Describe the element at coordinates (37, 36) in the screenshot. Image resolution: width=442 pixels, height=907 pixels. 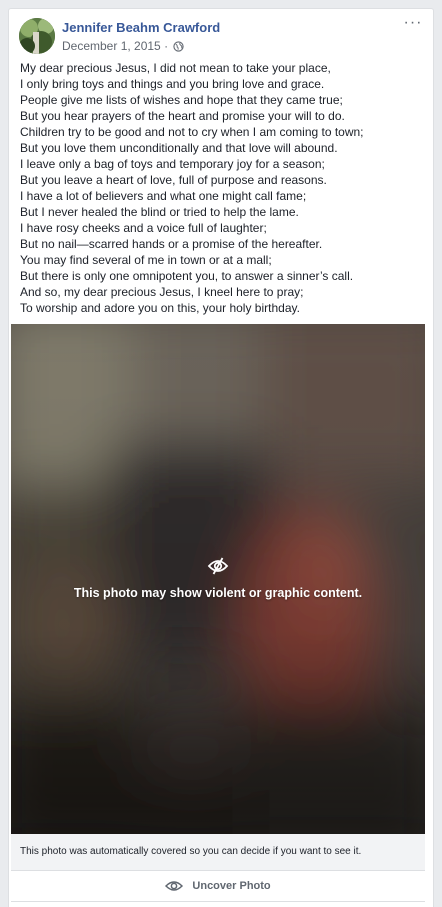
I see `avatar` at that location.